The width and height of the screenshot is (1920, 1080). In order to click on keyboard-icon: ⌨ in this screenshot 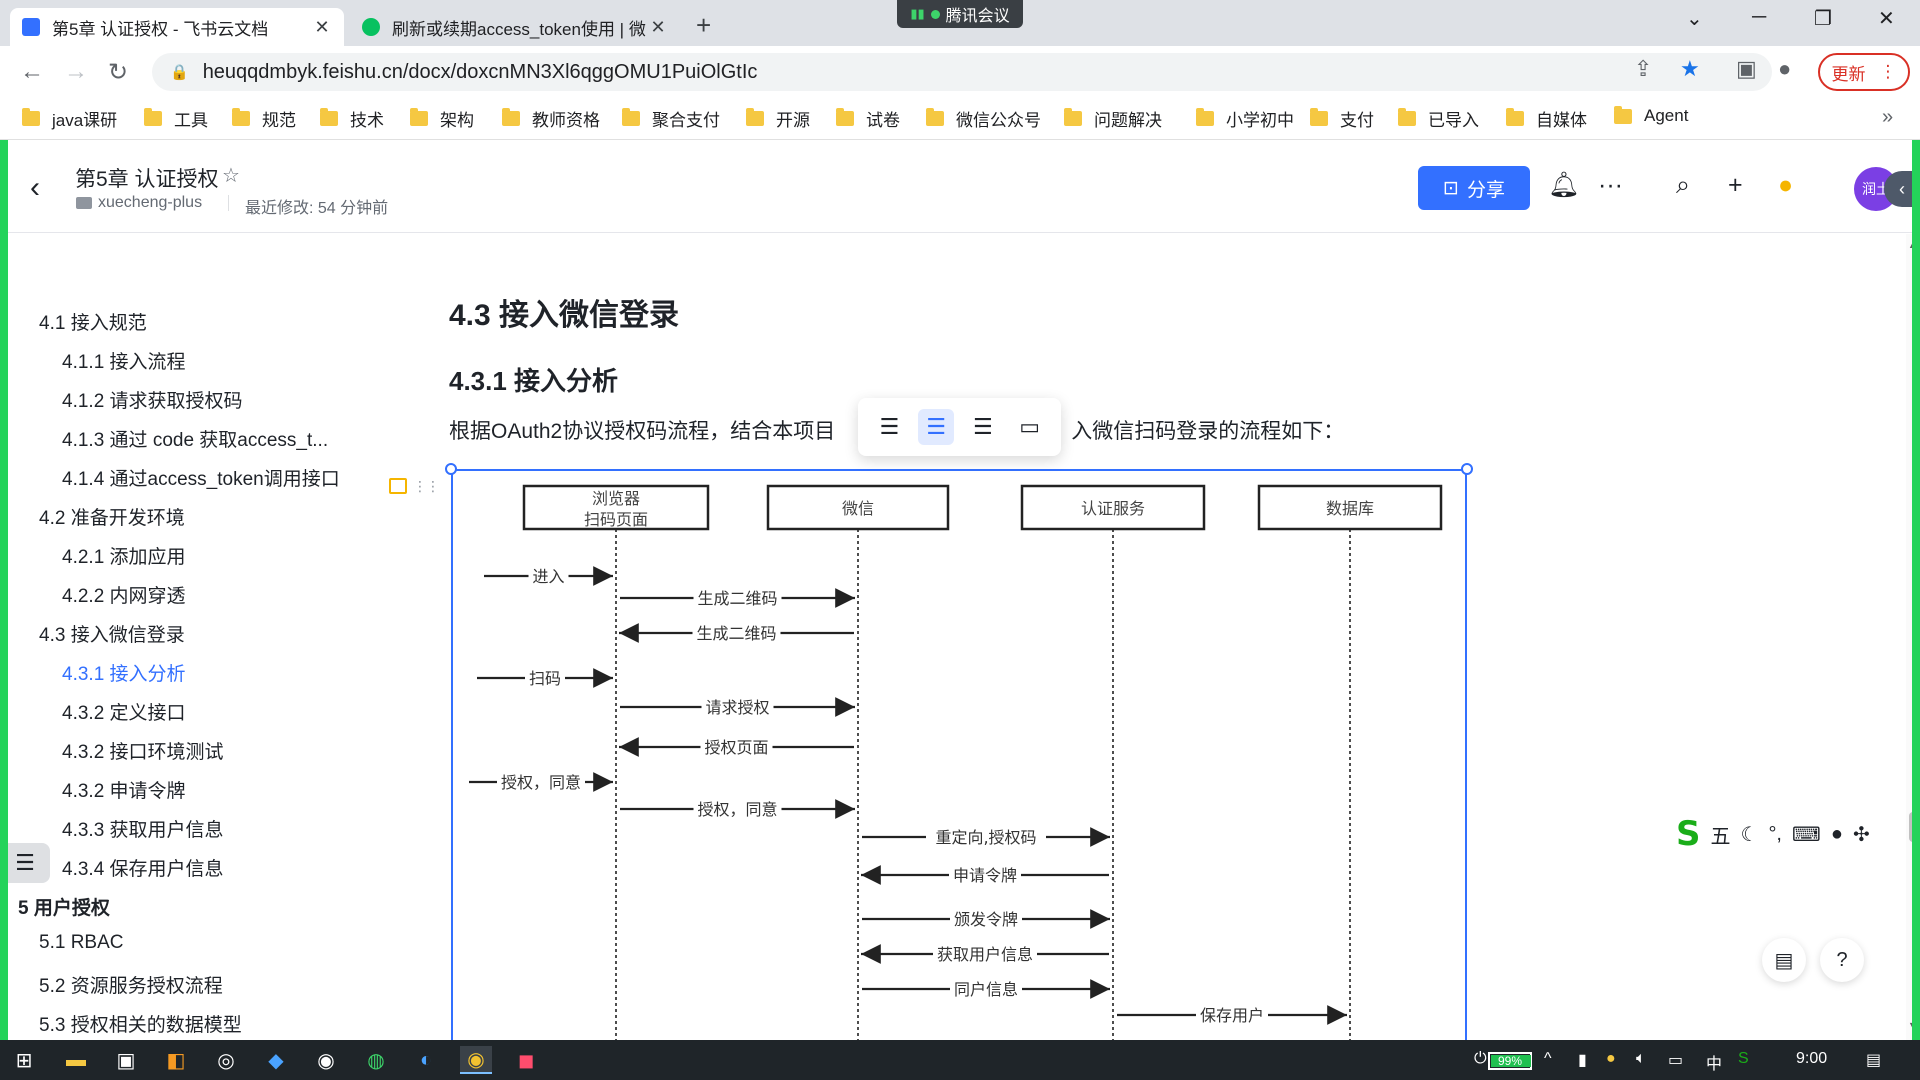, I will do `click(1806, 834)`.